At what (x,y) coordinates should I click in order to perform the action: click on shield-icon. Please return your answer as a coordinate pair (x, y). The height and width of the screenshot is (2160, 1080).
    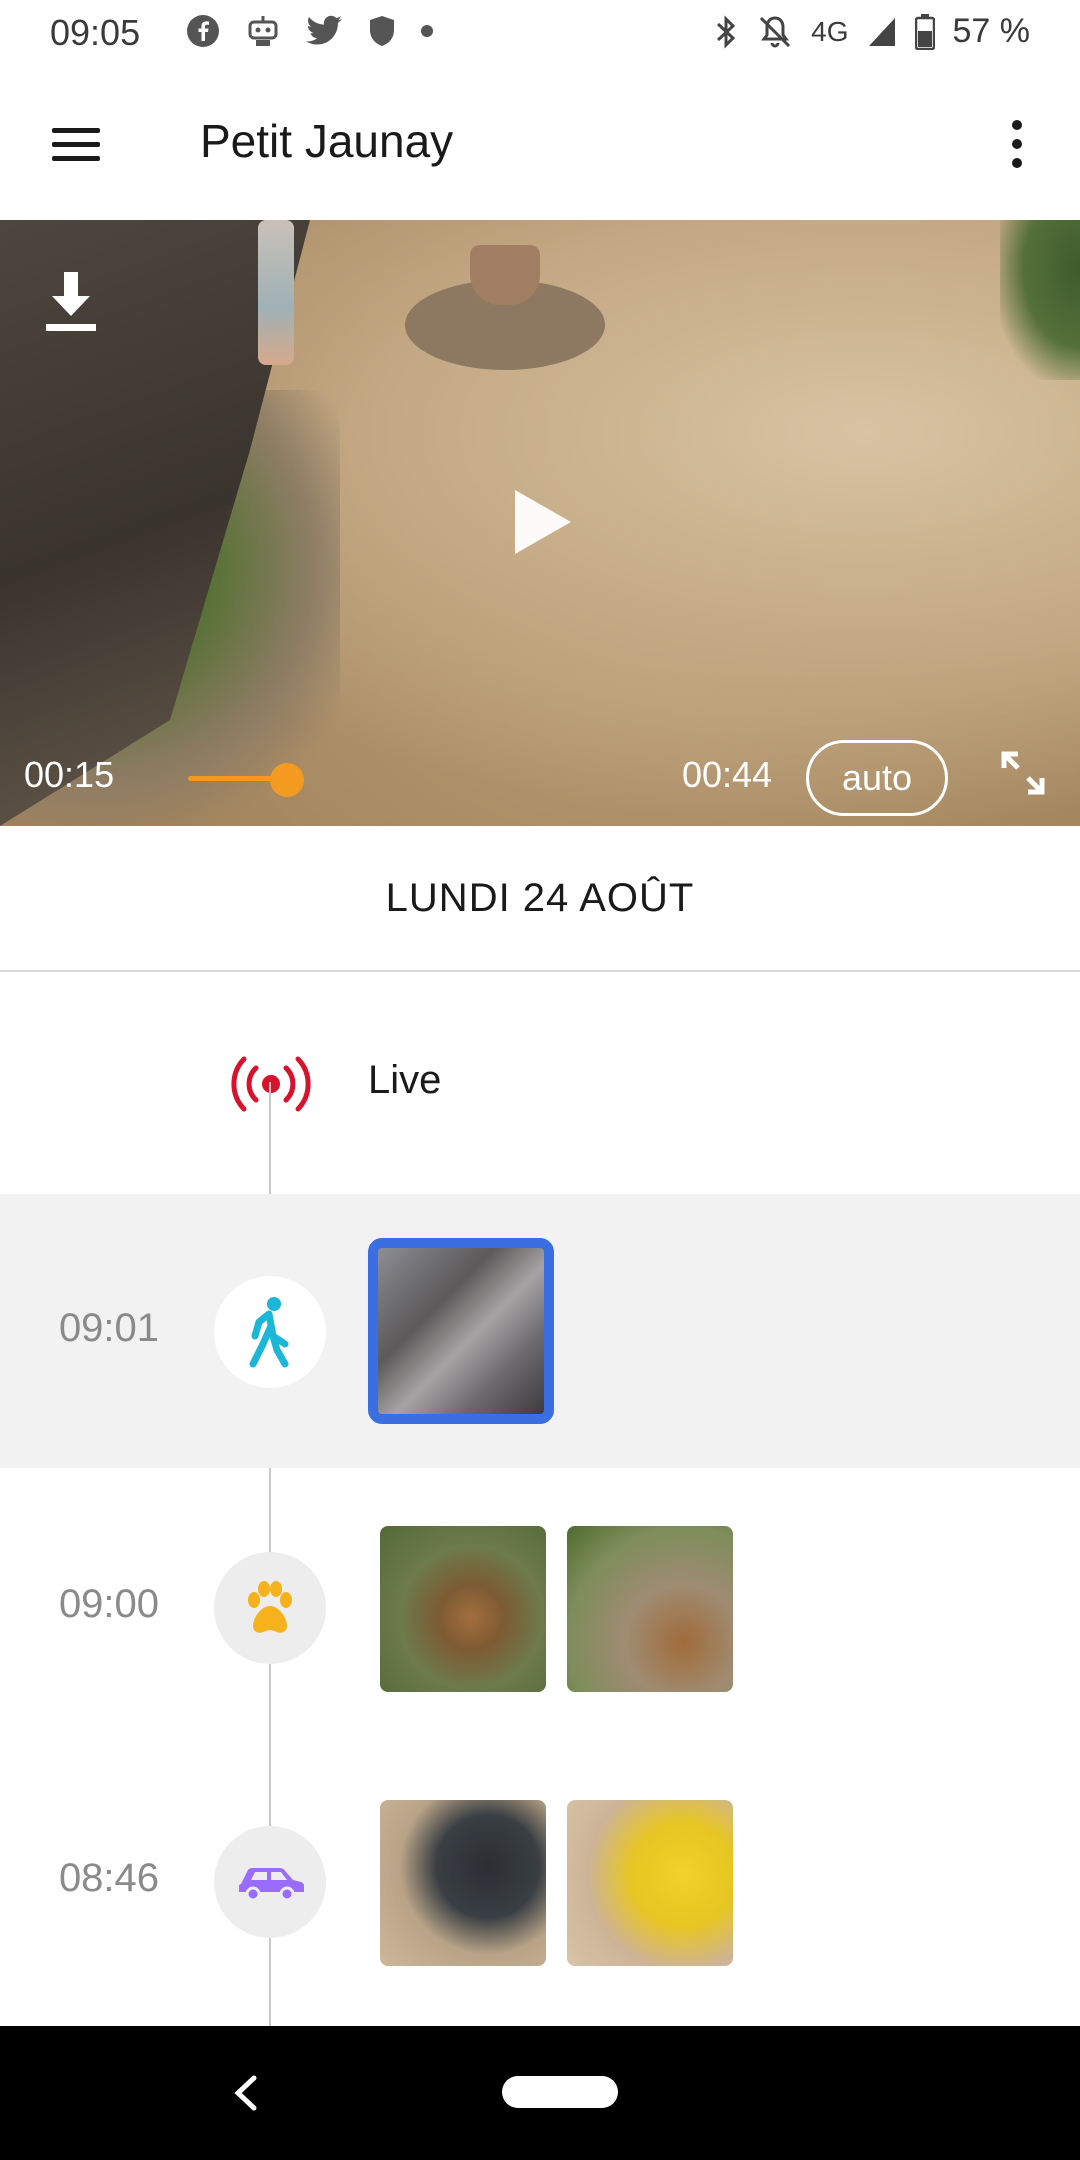
    Looking at the image, I should click on (382, 31).